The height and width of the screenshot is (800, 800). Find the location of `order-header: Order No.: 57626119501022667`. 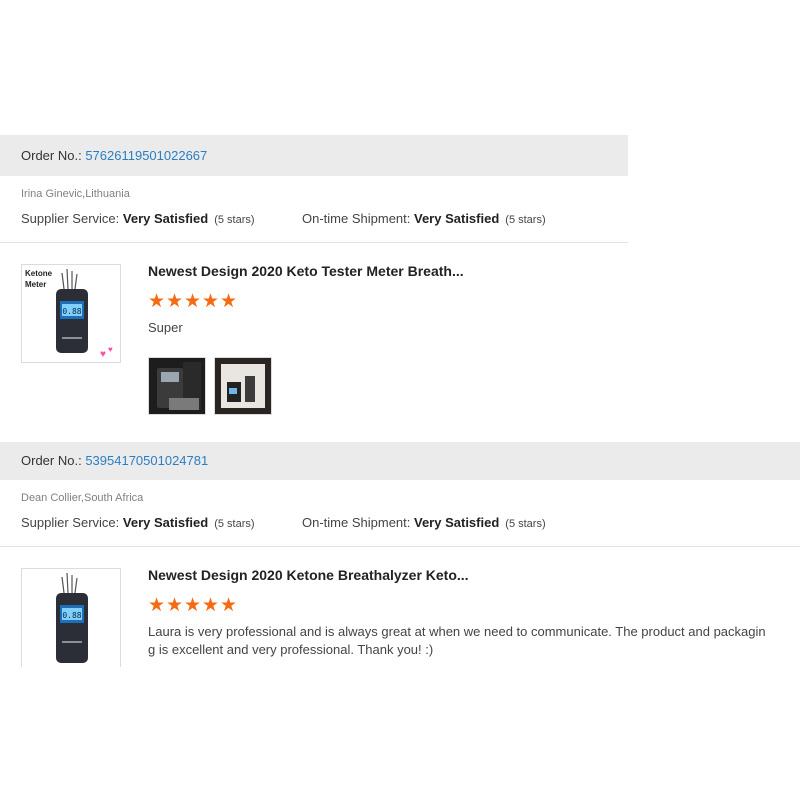

order-header: Order No.: 57626119501022667 is located at coordinates (314, 155).